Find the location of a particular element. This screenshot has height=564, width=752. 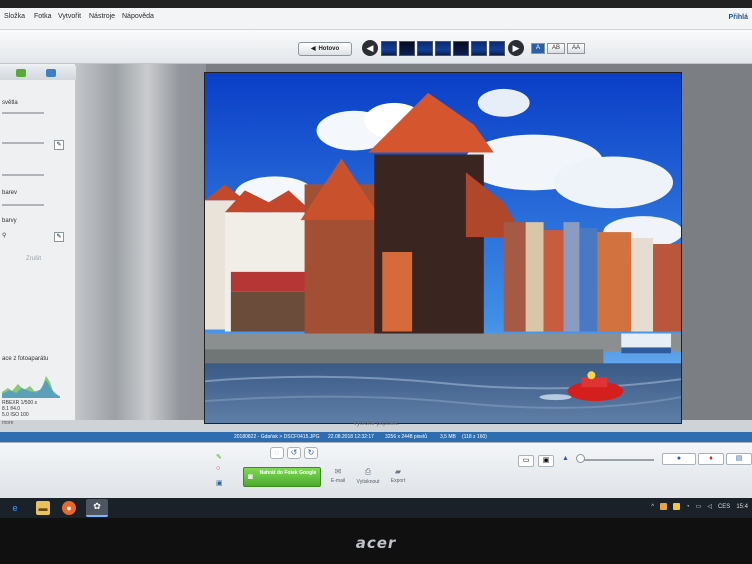

export-button: ▰ Export is located at coordinates (398, 475).